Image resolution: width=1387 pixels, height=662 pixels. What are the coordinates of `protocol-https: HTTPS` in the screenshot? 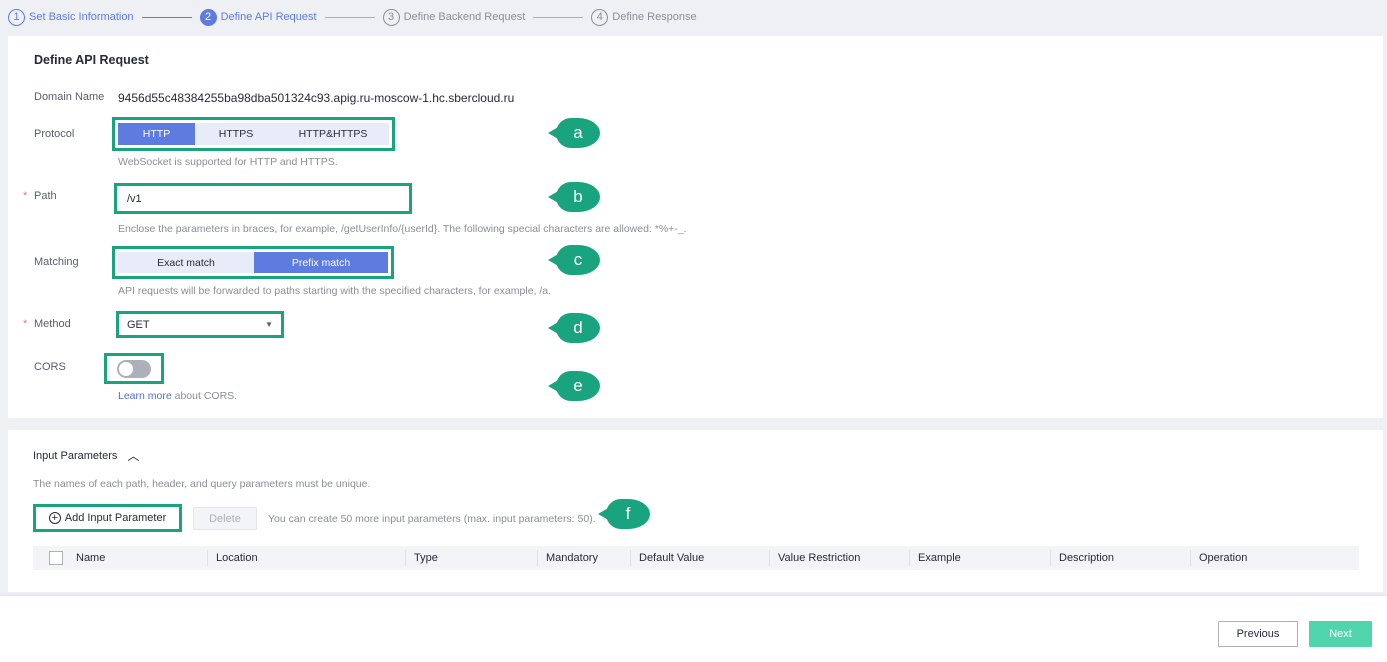 It's located at (236, 134).